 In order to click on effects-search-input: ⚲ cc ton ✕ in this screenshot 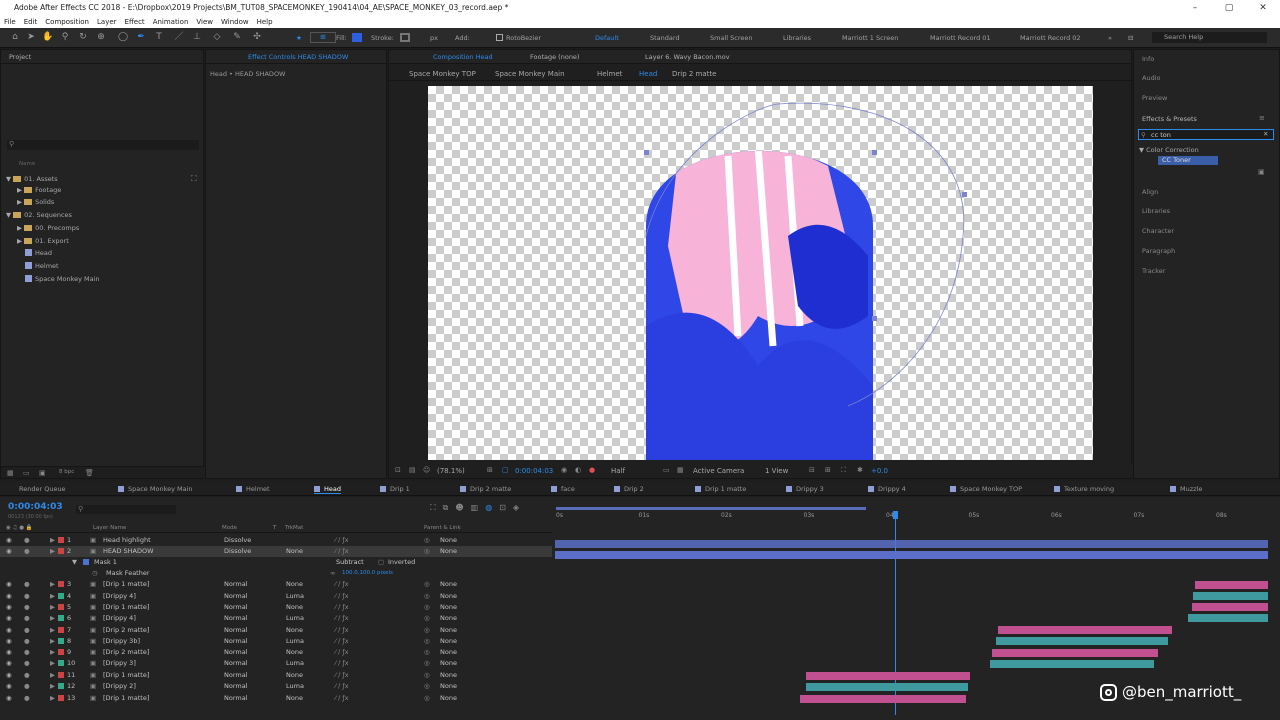, I will do `click(1206, 134)`.